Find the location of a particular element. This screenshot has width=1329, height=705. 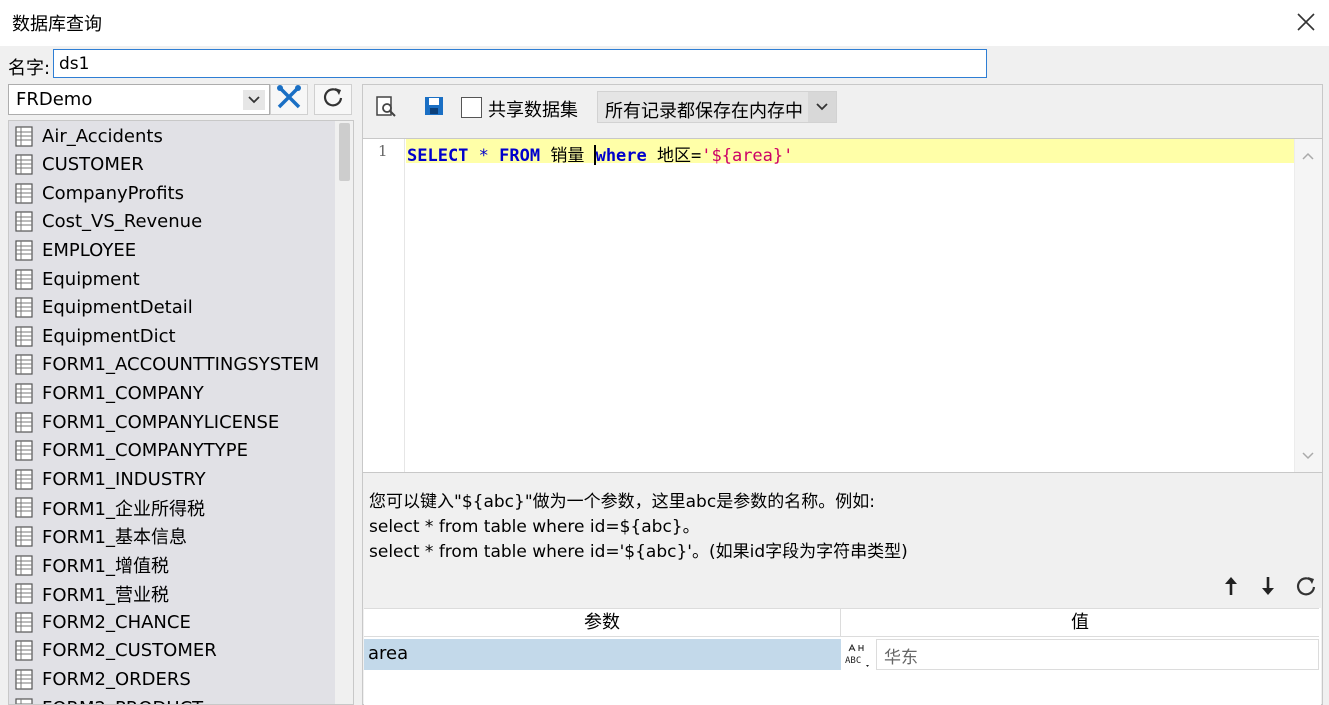

column-header-param: 参数 is located at coordinates (602, 622).